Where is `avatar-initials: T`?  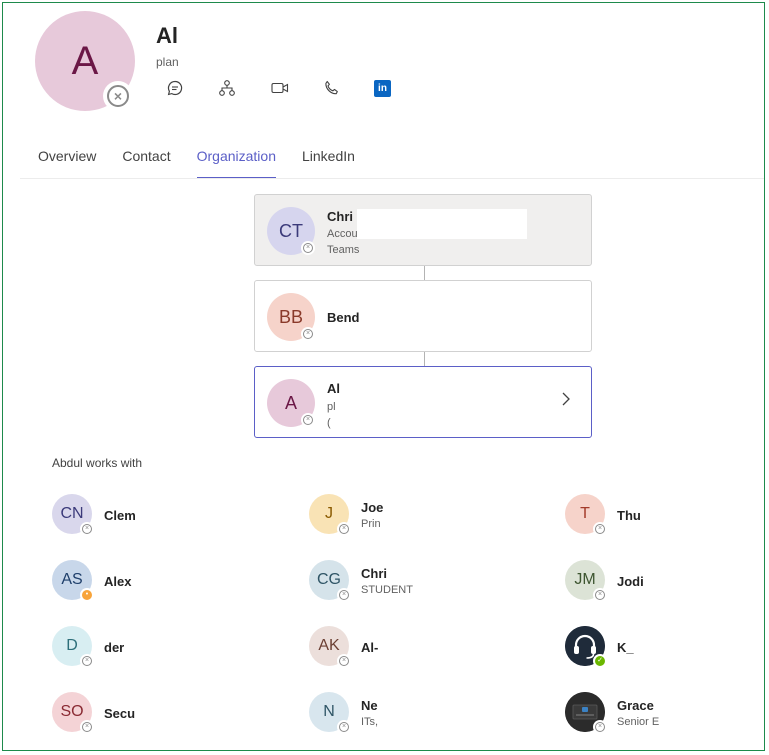
avatar-initials: T is located at coordinates (585, 513).